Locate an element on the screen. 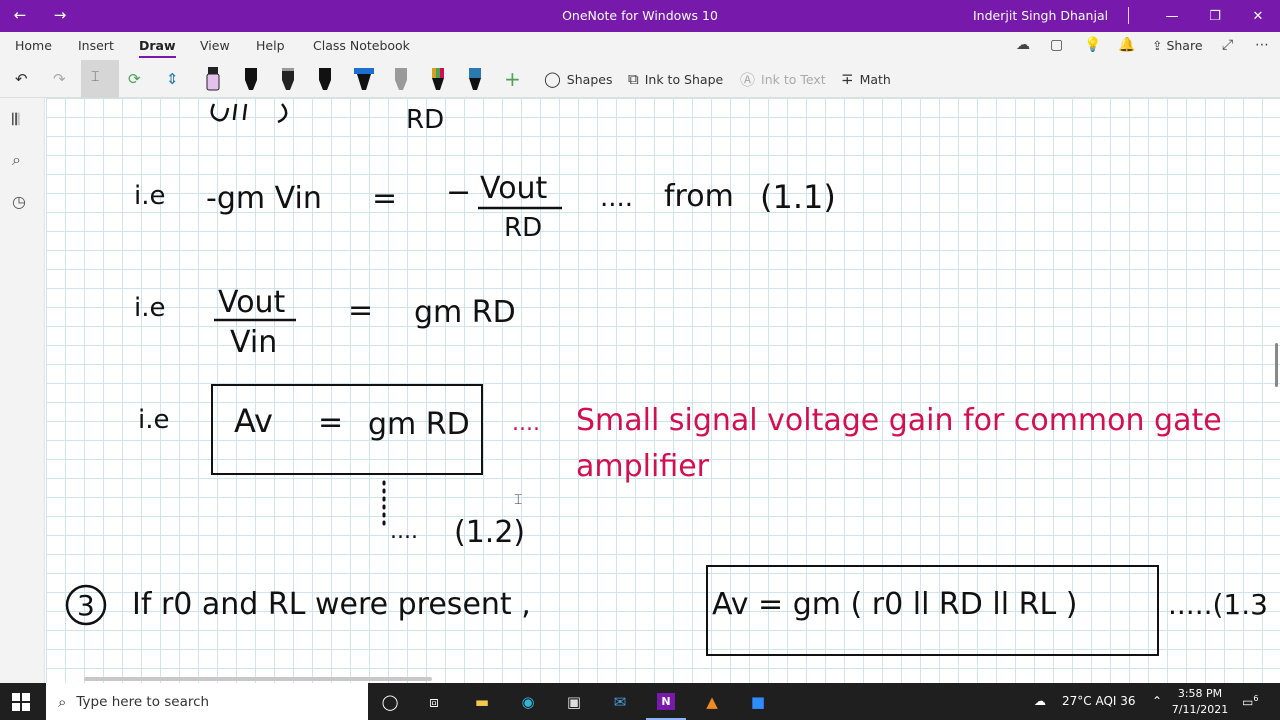 The image size is (1280, 720). clock-date: 7/11/2021 is located at coordinates (1200, 709).